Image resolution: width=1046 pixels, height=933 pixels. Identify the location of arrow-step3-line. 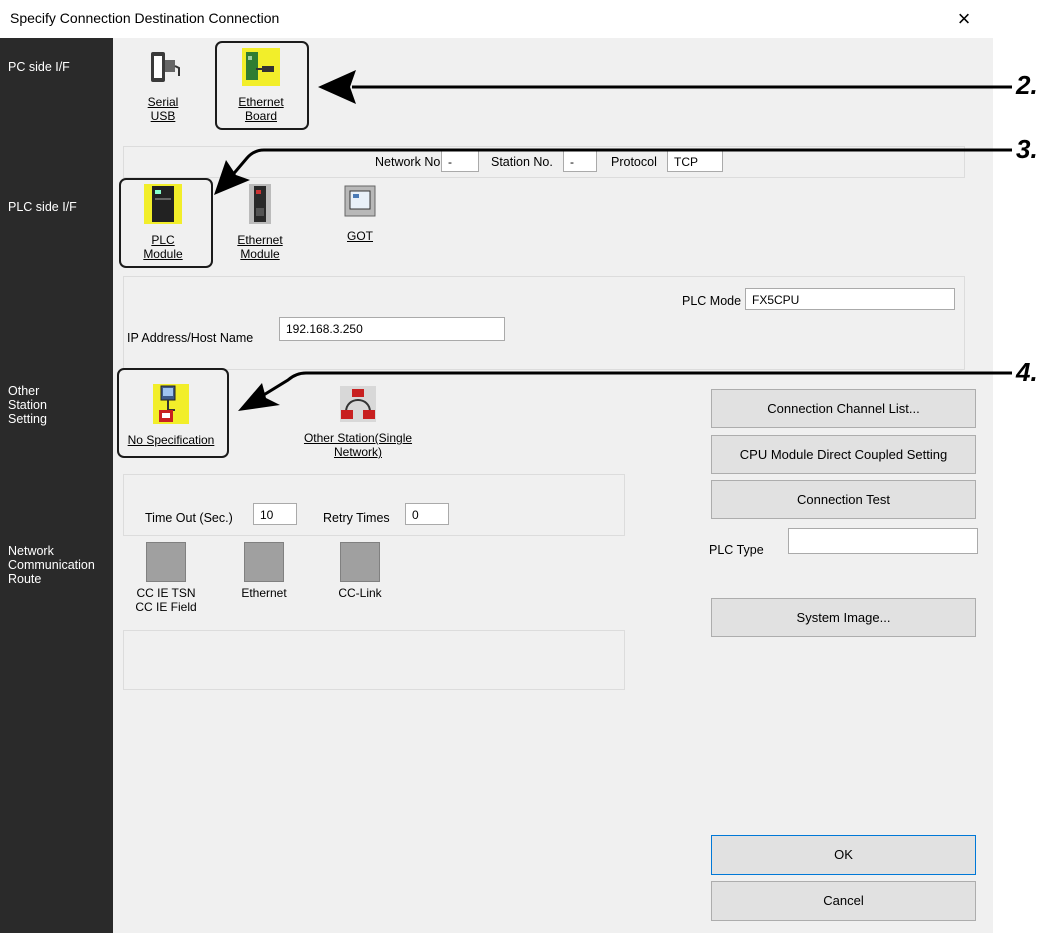
(620, 163).